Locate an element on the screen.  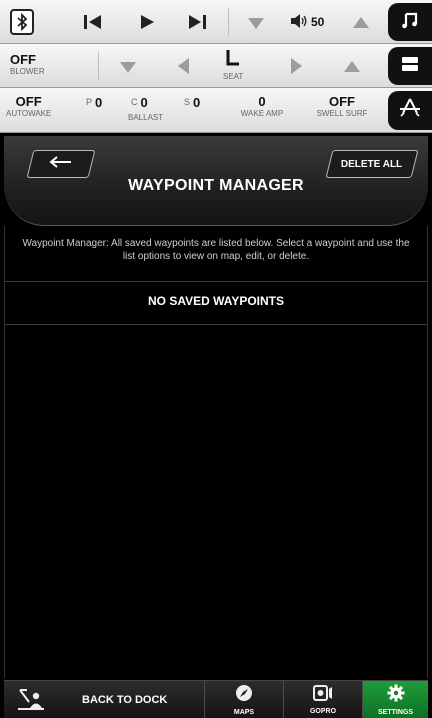
play-icon is located at coordinates (147, 22).